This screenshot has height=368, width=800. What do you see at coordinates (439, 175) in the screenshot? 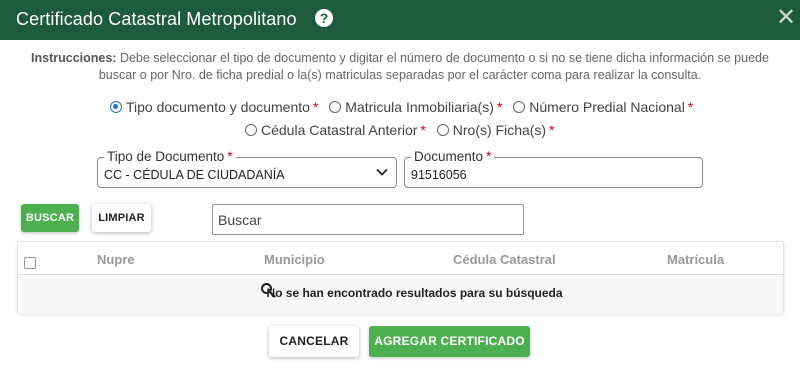
I see `document-value: 91516056` at bounding box center [439, 175].